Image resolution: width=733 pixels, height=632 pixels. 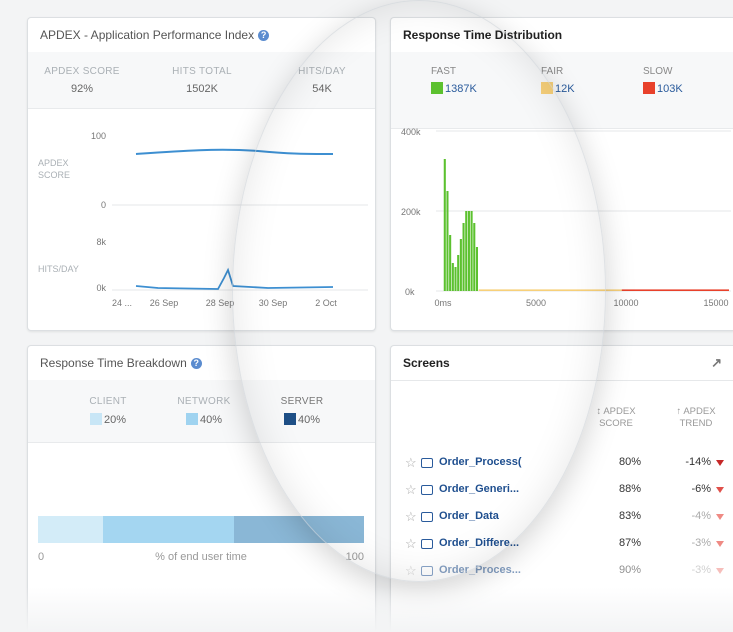 What do you see at coordinates (410, 292) in the screenshot?
I see `y-tick-0k: 0k` at bounding box center [410, 292].